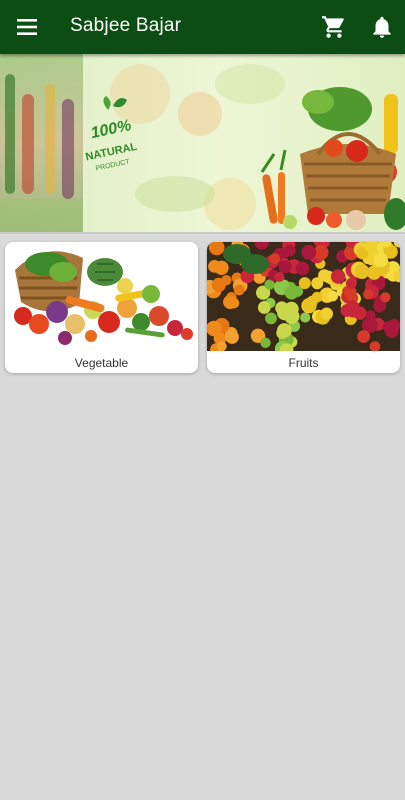 The height and width of the screenshot is (800, 405). I want to click on bell-icon, so click(382, 27).